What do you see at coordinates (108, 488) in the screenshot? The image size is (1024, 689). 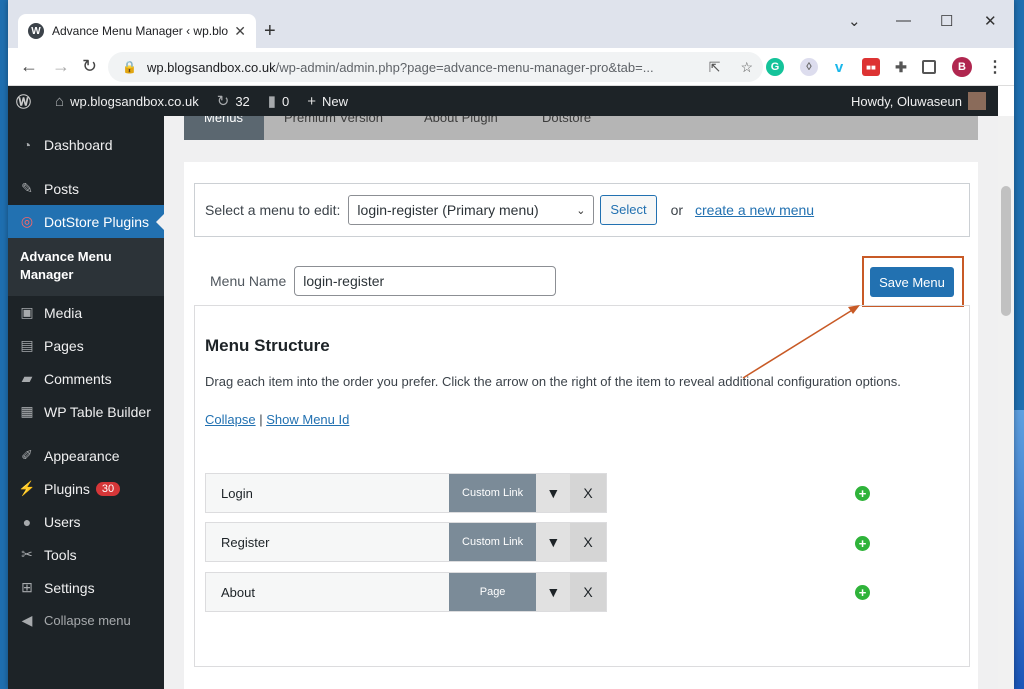 I see `plugins-update-badge: 30` at bounding box center [108, 488].